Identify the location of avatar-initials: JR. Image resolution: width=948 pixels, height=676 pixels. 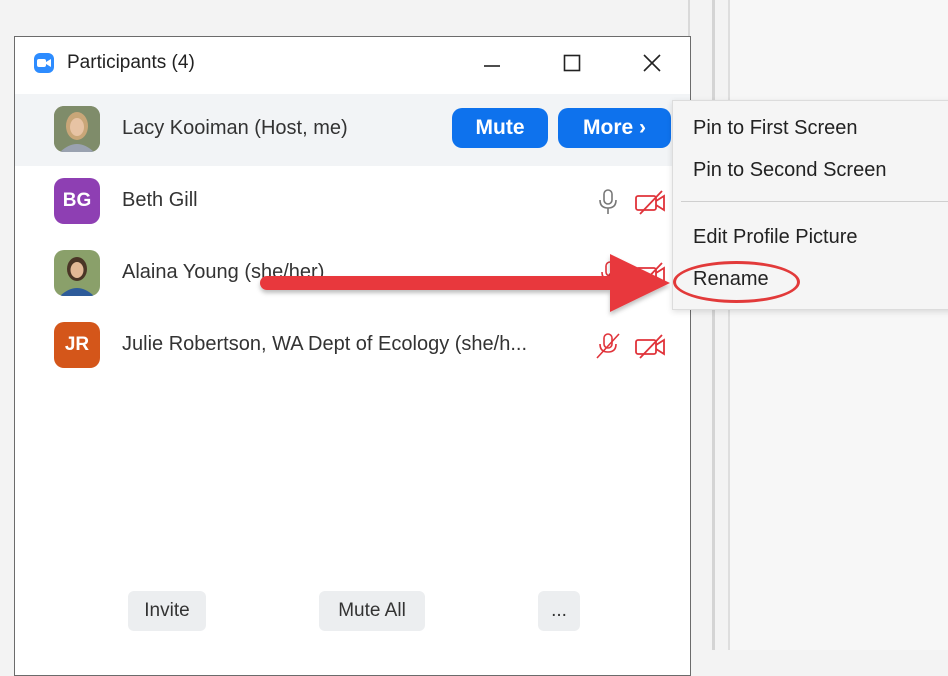
(77, 344).